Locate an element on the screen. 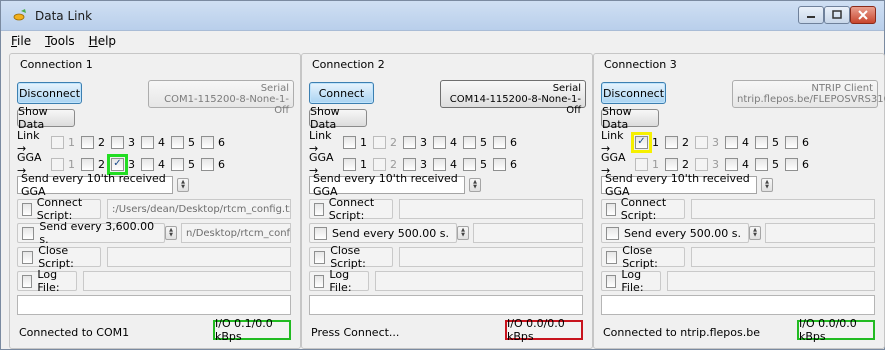  link-option-1: 1 is located at coordinates (355, 142).